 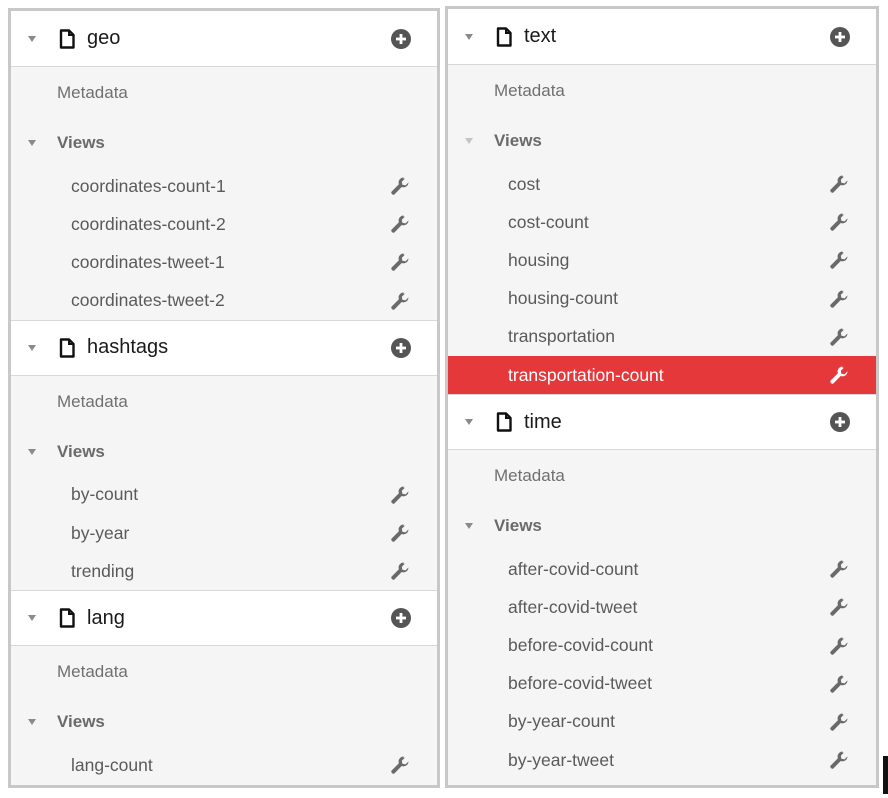 What do you see at coordinates (662, 222) in the screenshot?
I see `view-item: cost-count` at bounding box center [662, 222].